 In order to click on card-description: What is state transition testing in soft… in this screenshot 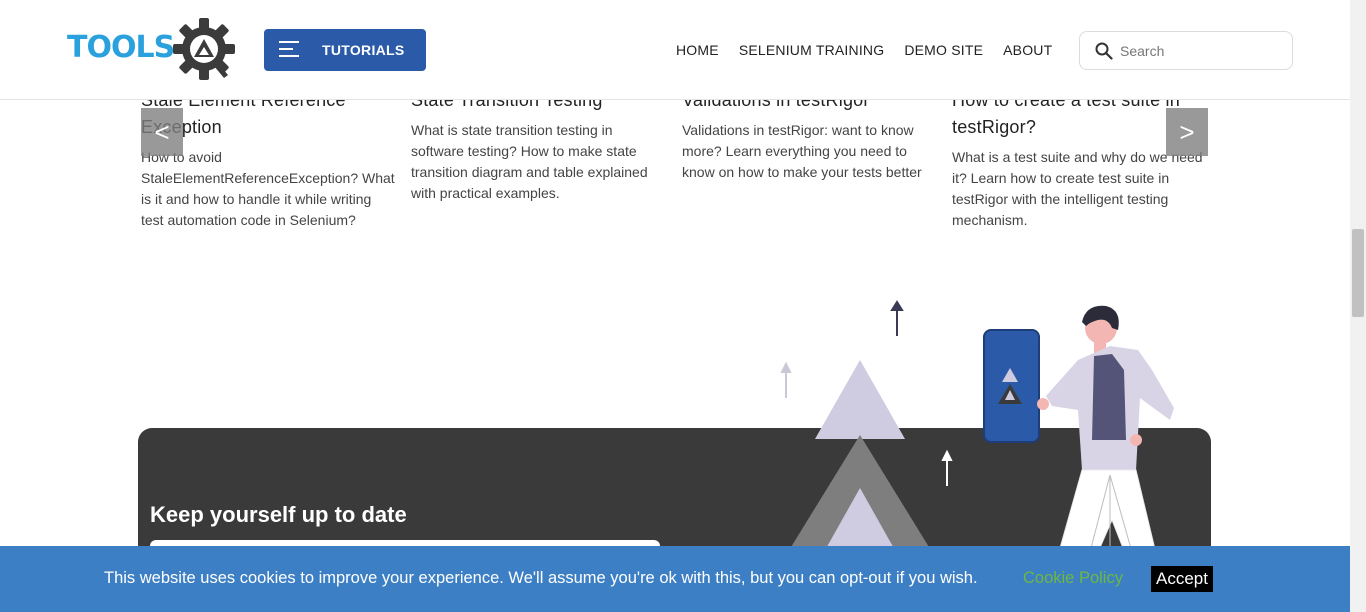, I will do `click(529, 161)`.